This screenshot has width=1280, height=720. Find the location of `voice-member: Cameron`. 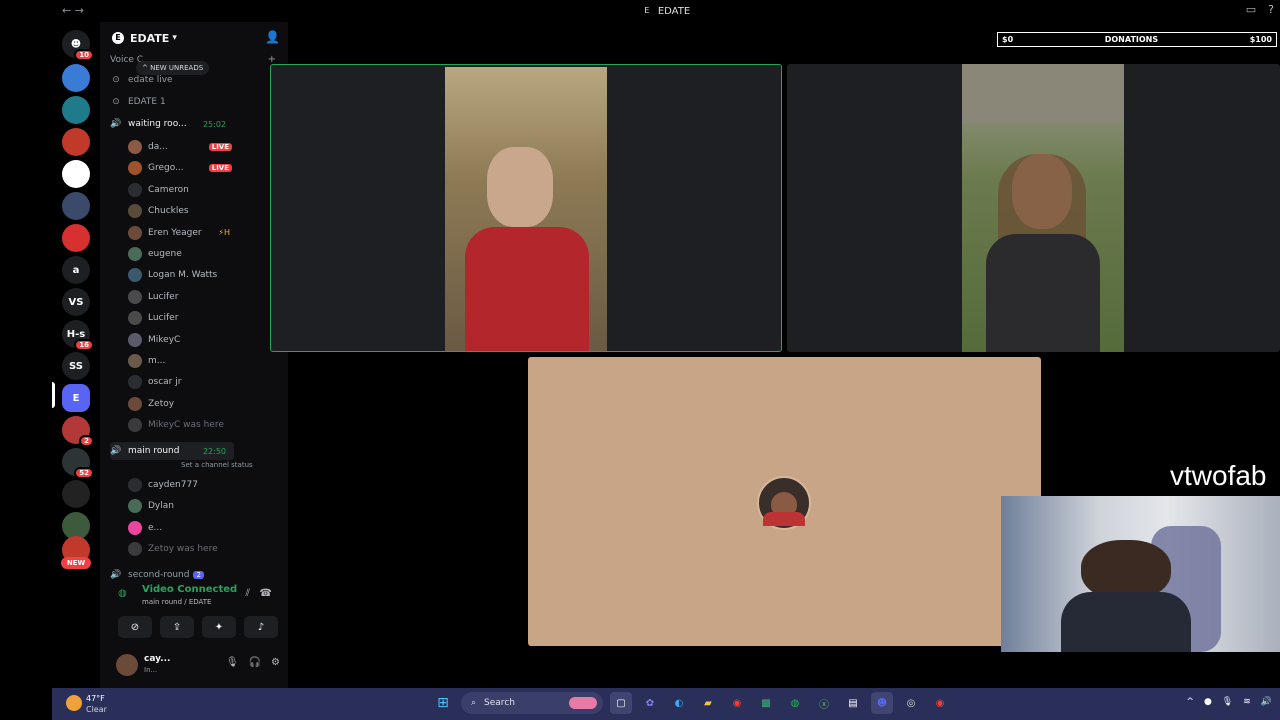

voice-member: Cameron is located at coordinates (183, 190).